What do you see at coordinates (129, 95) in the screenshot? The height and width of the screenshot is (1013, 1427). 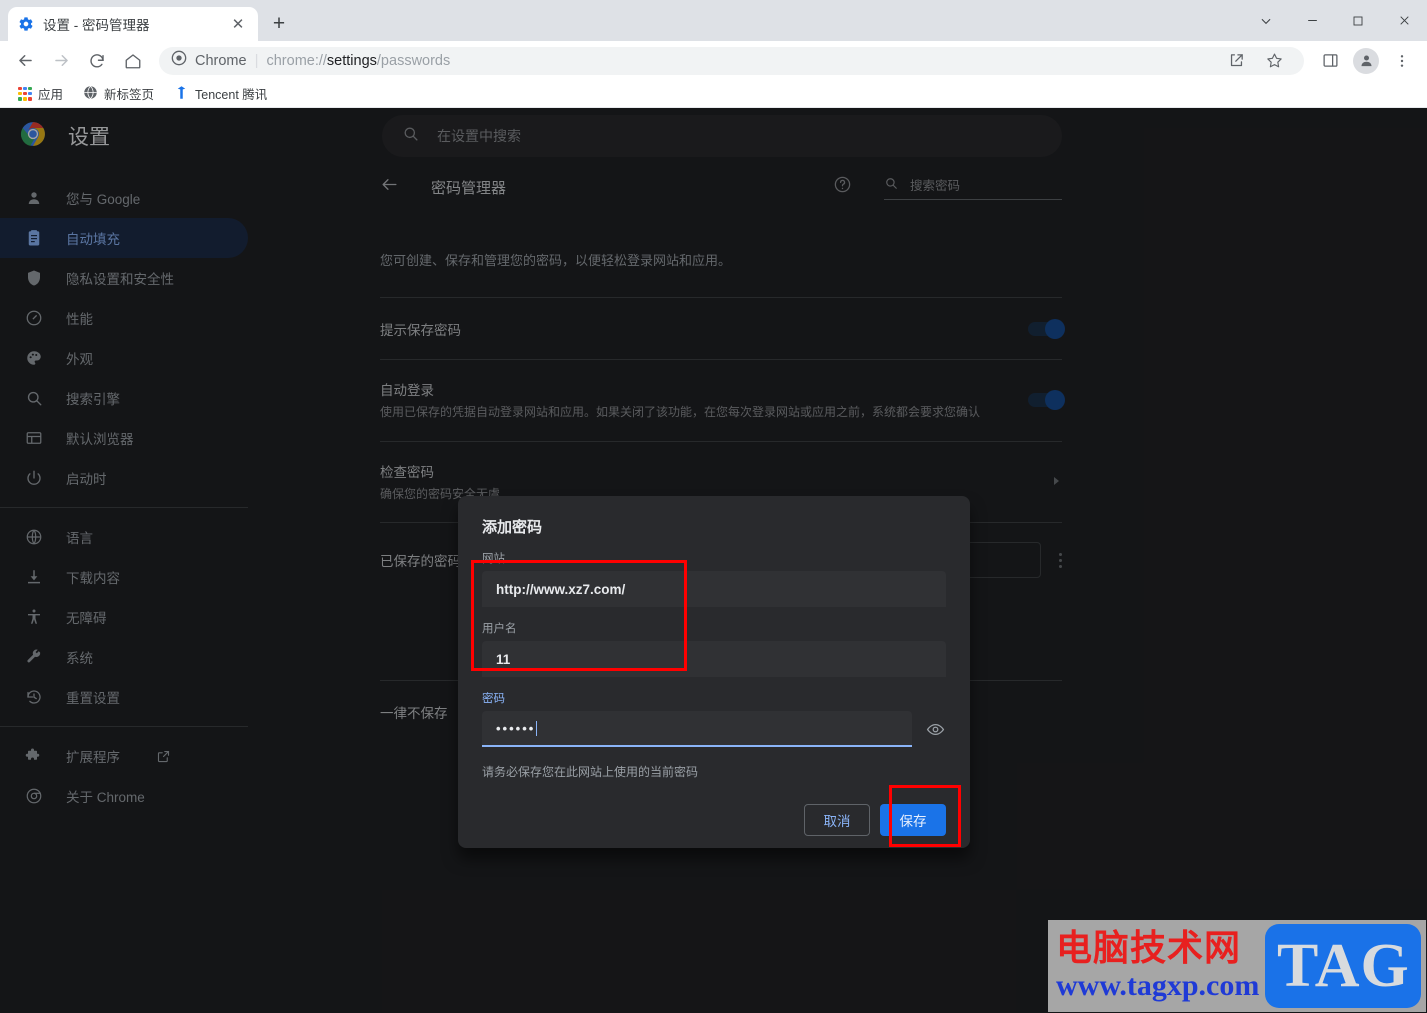 I see `bookmark-label: 新标签页` at bounding box center [129, 95].